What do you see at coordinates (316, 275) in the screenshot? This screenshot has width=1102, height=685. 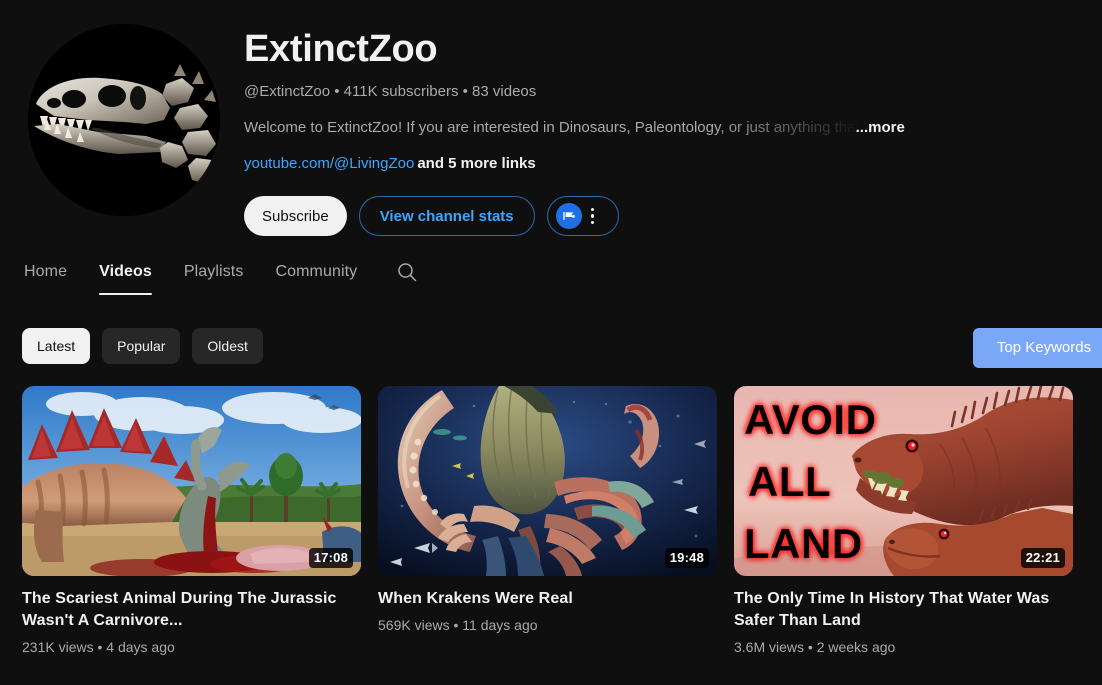 I see `tab-community: Community` at bounding box center [316, 275].